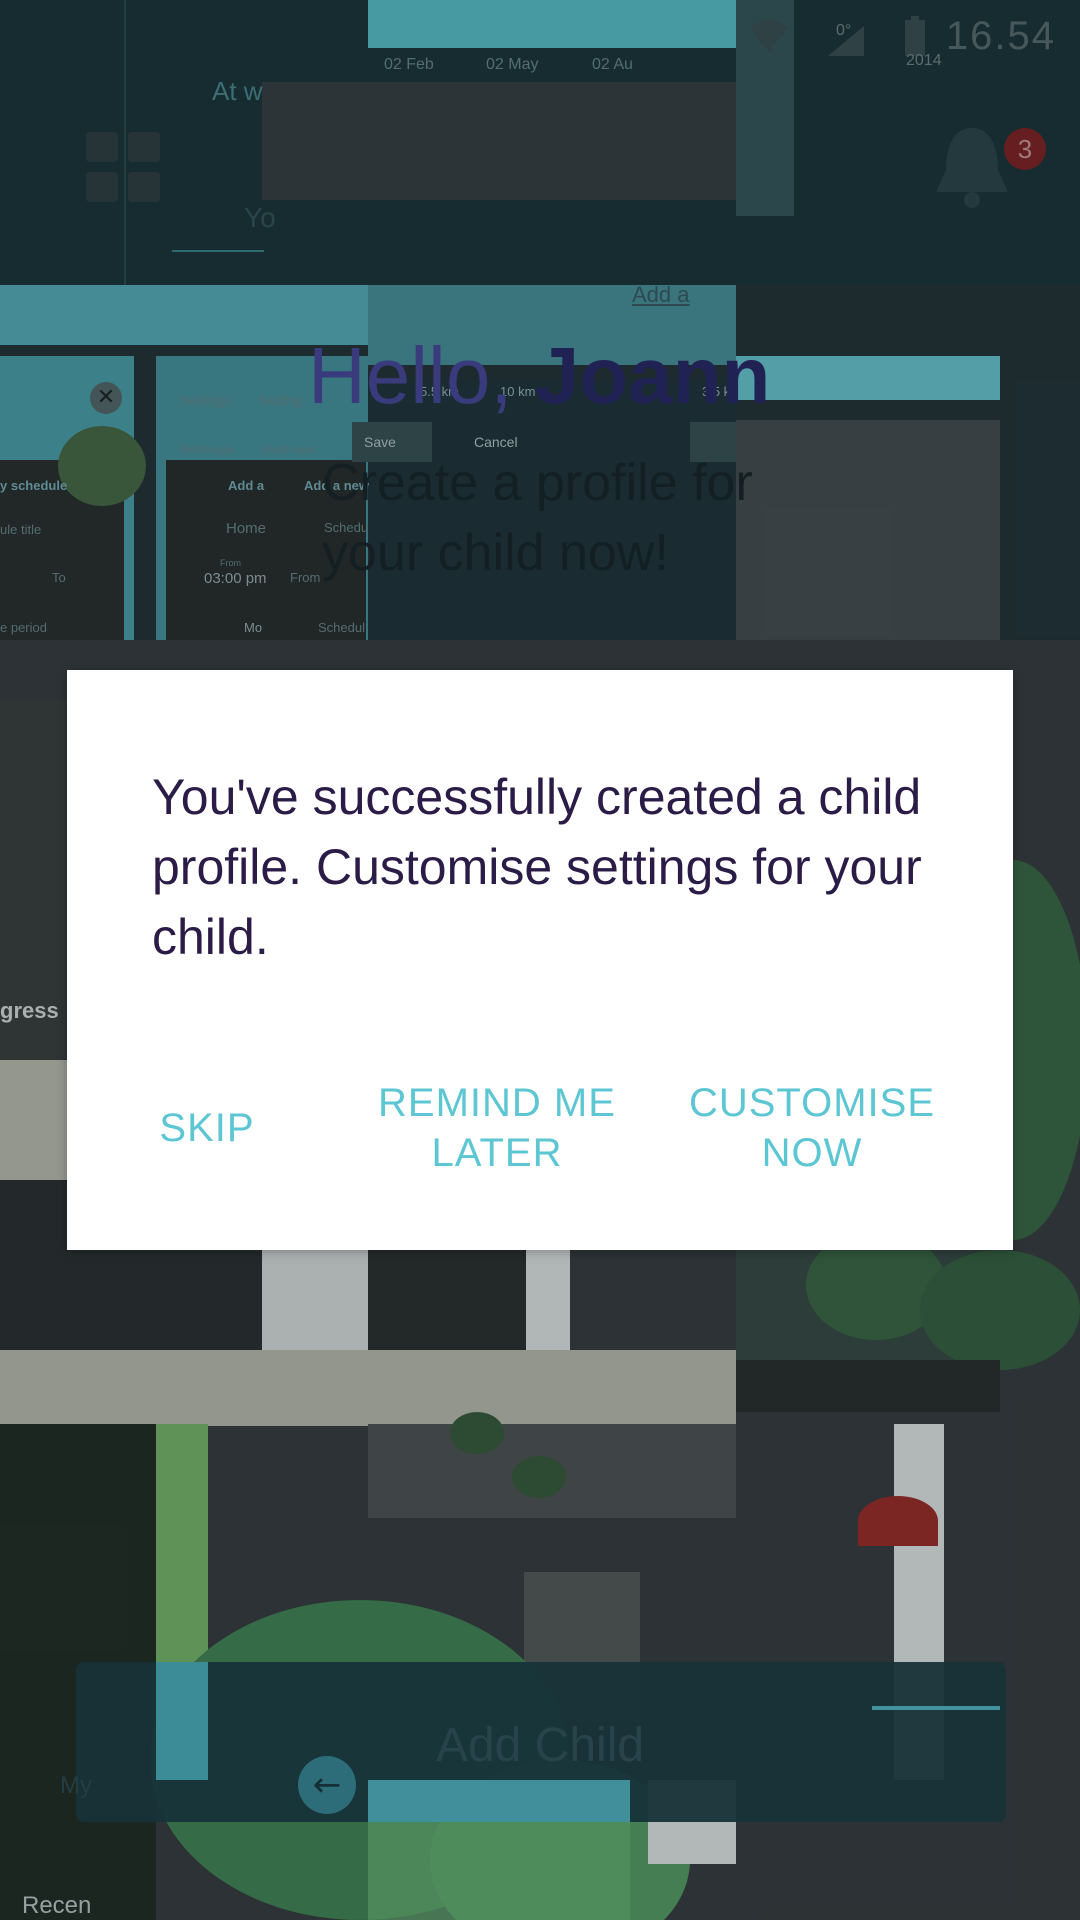 This screenshot has width=1080, height=1920. Describe the element at coordinates (812, 1128) in the screenshot. I see `customise-now-button: CUSTOMISE NOW` at that location.